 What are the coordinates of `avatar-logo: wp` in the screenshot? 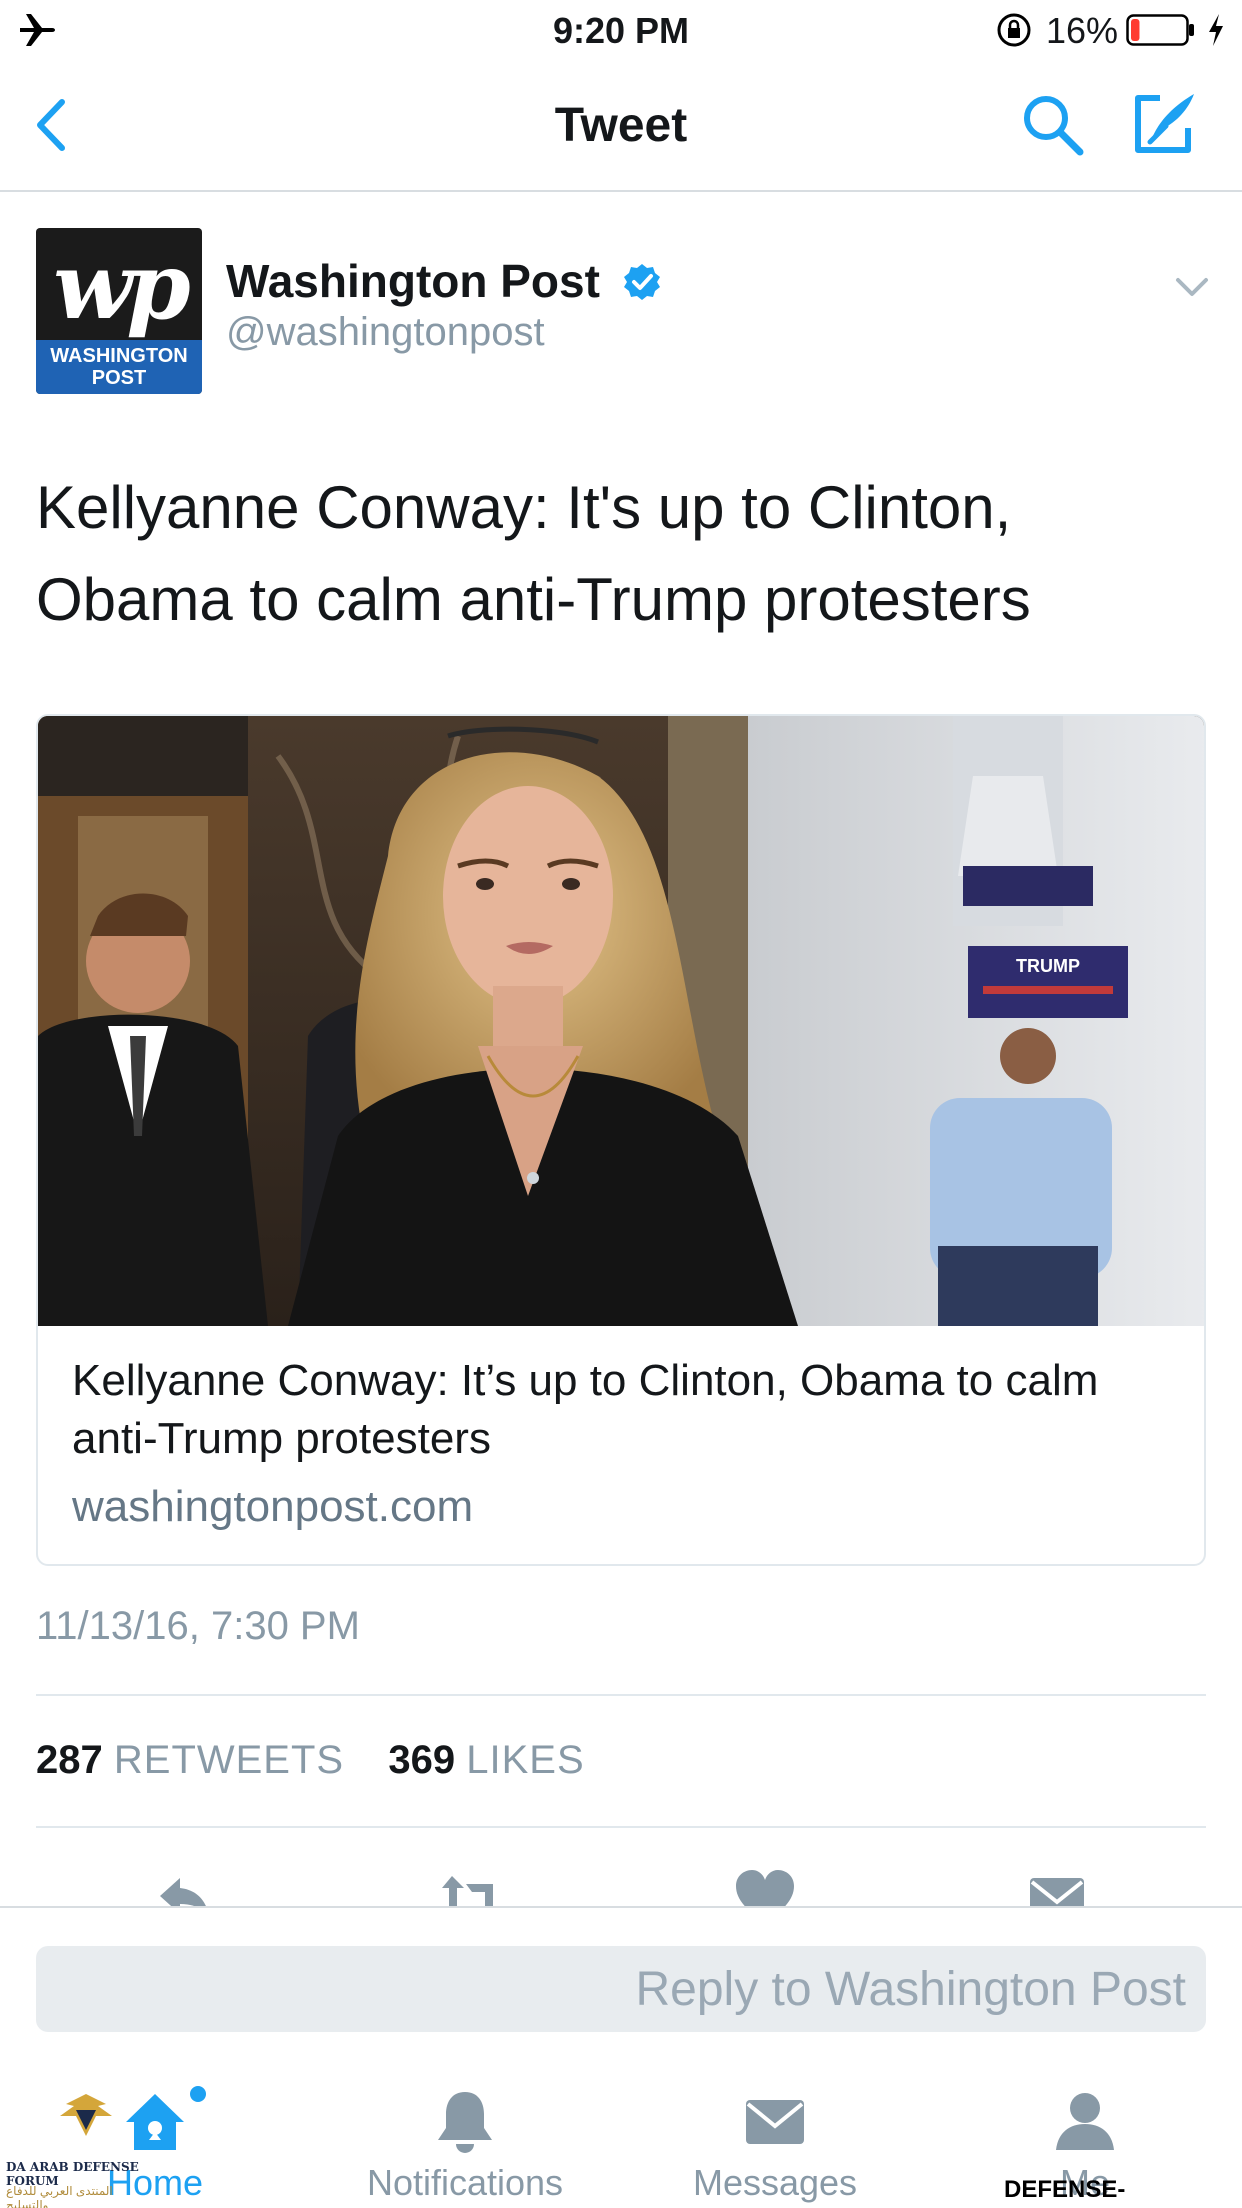 It's located at (122, 286).